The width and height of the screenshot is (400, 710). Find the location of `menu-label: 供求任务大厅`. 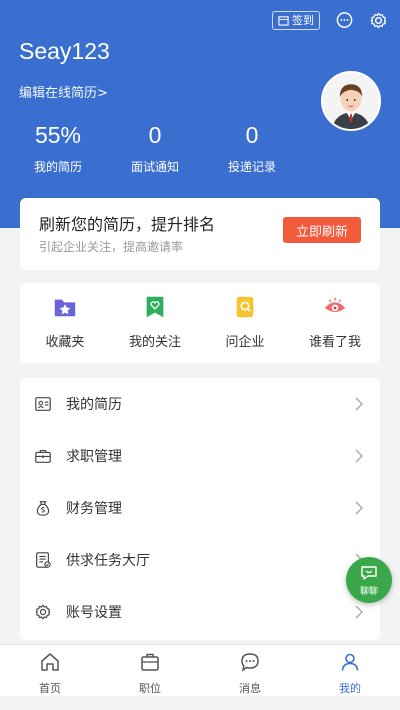

menu-label: 供求任务大厅 is located at coordinates (108, 561).